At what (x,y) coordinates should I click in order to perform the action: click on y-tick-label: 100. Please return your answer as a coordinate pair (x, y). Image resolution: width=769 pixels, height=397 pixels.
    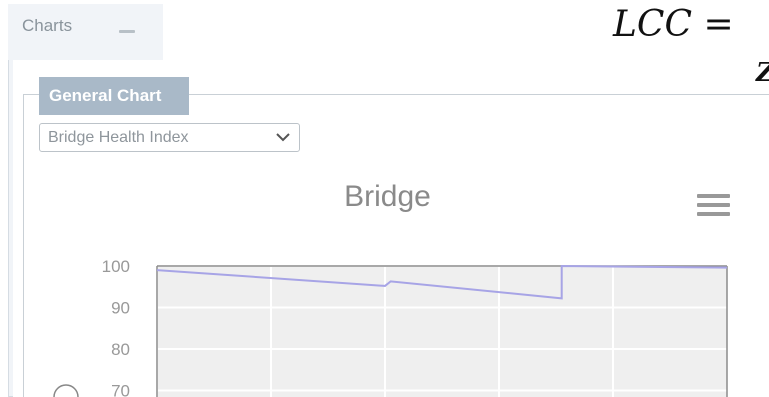
    Looking at the image, I should click on (116, 266).